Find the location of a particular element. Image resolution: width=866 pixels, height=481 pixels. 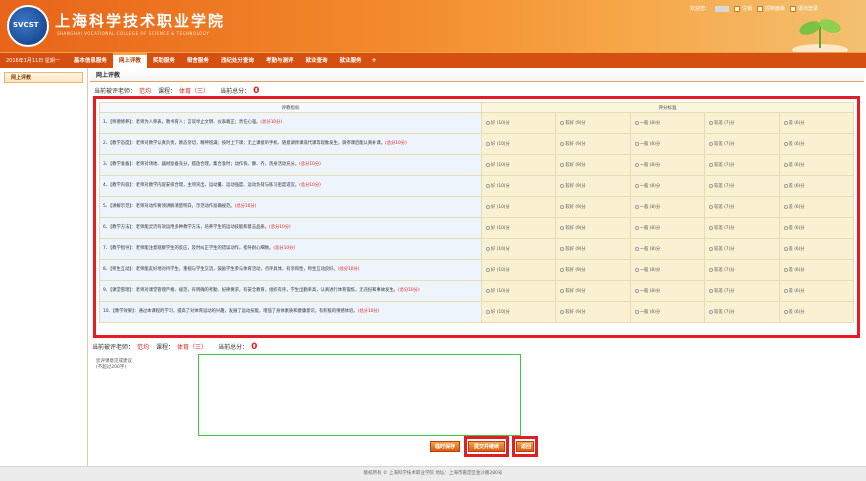

nav-item-dormitory: 宿舍服务 is located at coordinates (198, 61).